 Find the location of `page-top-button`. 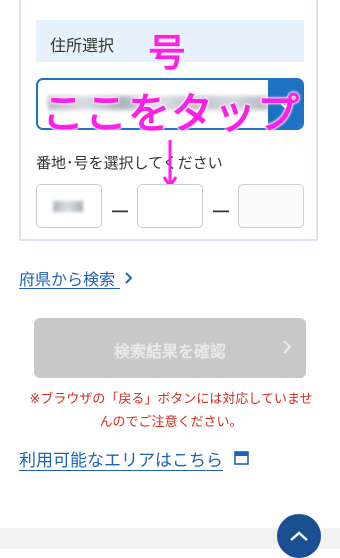

page-top-button is located at coordinates (299, 536).